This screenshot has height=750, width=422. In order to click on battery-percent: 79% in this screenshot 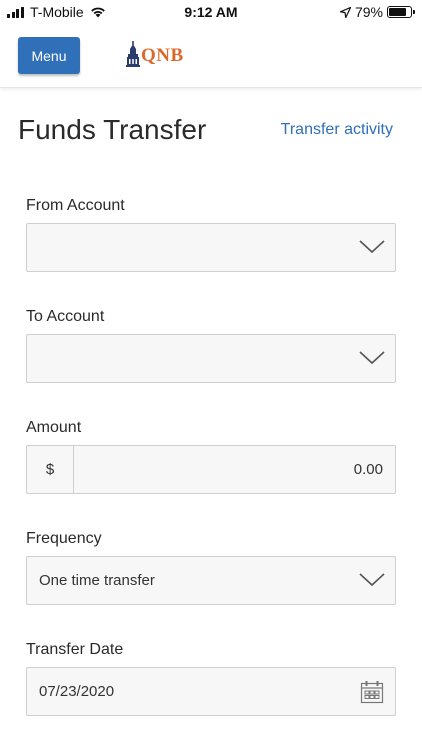, I will do `click(368, 12)`.